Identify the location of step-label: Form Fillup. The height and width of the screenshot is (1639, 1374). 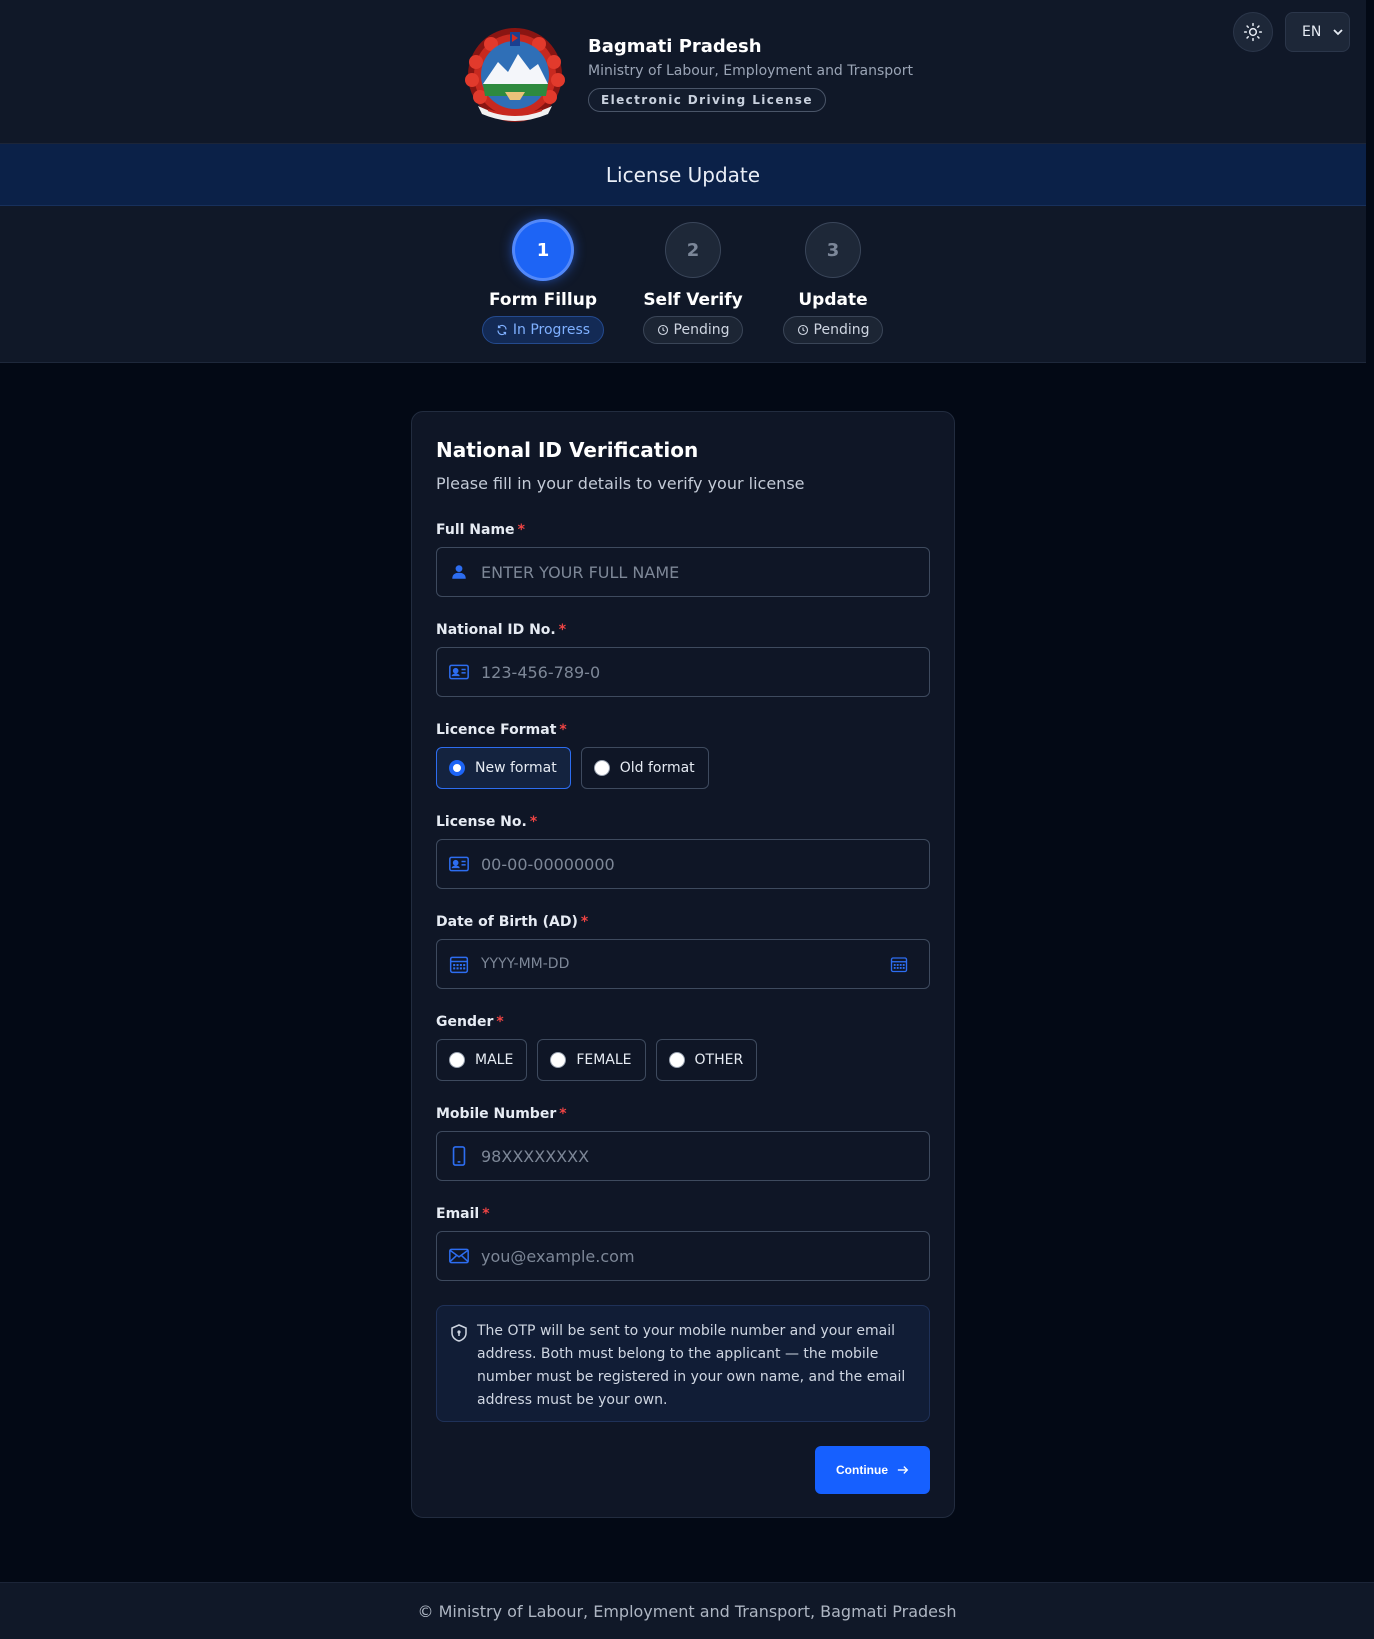
(543, 300).